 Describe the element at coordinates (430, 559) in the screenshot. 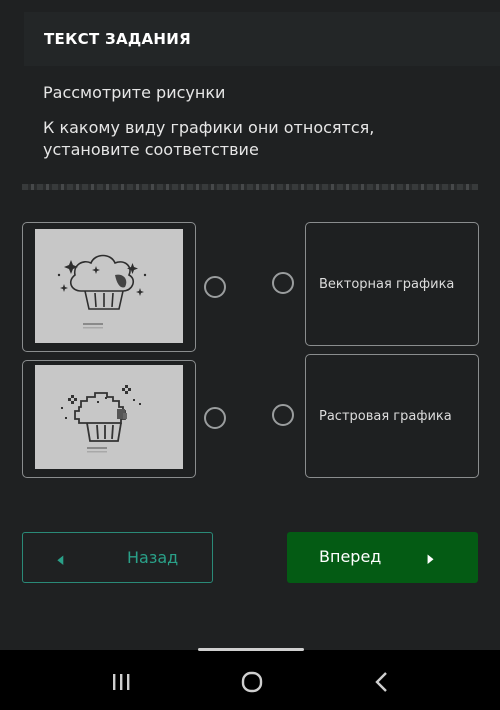

I see `arrow-right-icon: 🢒` at that location.